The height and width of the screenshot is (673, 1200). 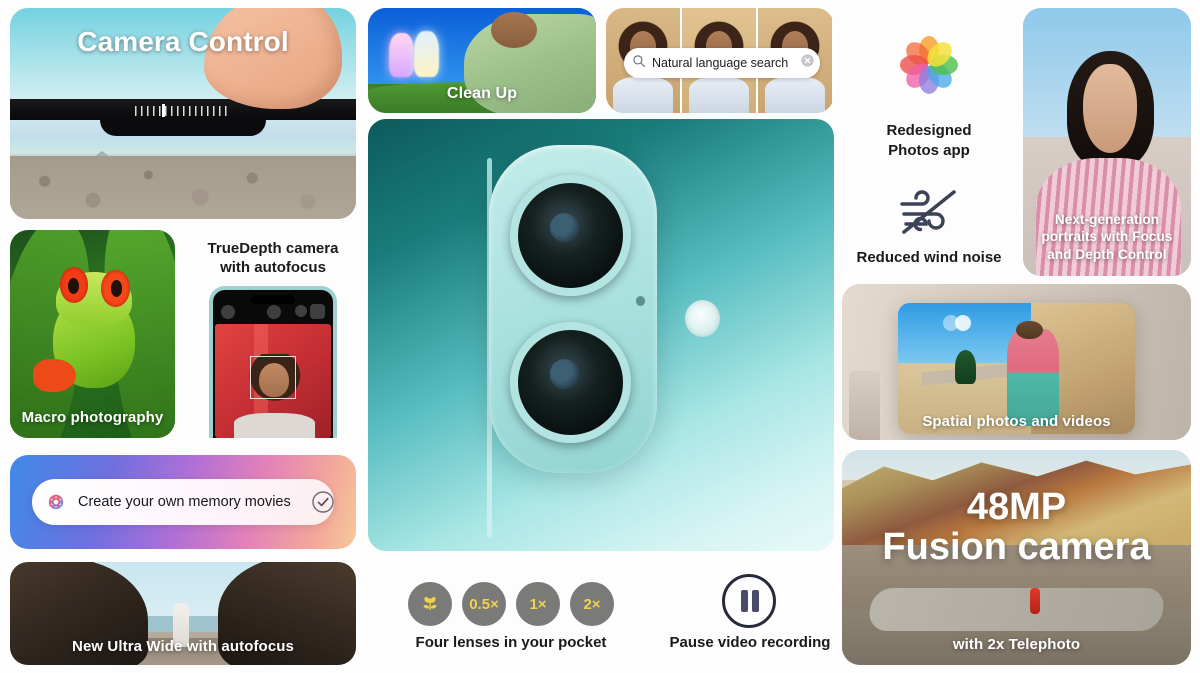 What do you see at coordinates (1016, 507) in the screenshot?
I see `fusion-title-line1: 48MP` at bounding box center [1016, 507].